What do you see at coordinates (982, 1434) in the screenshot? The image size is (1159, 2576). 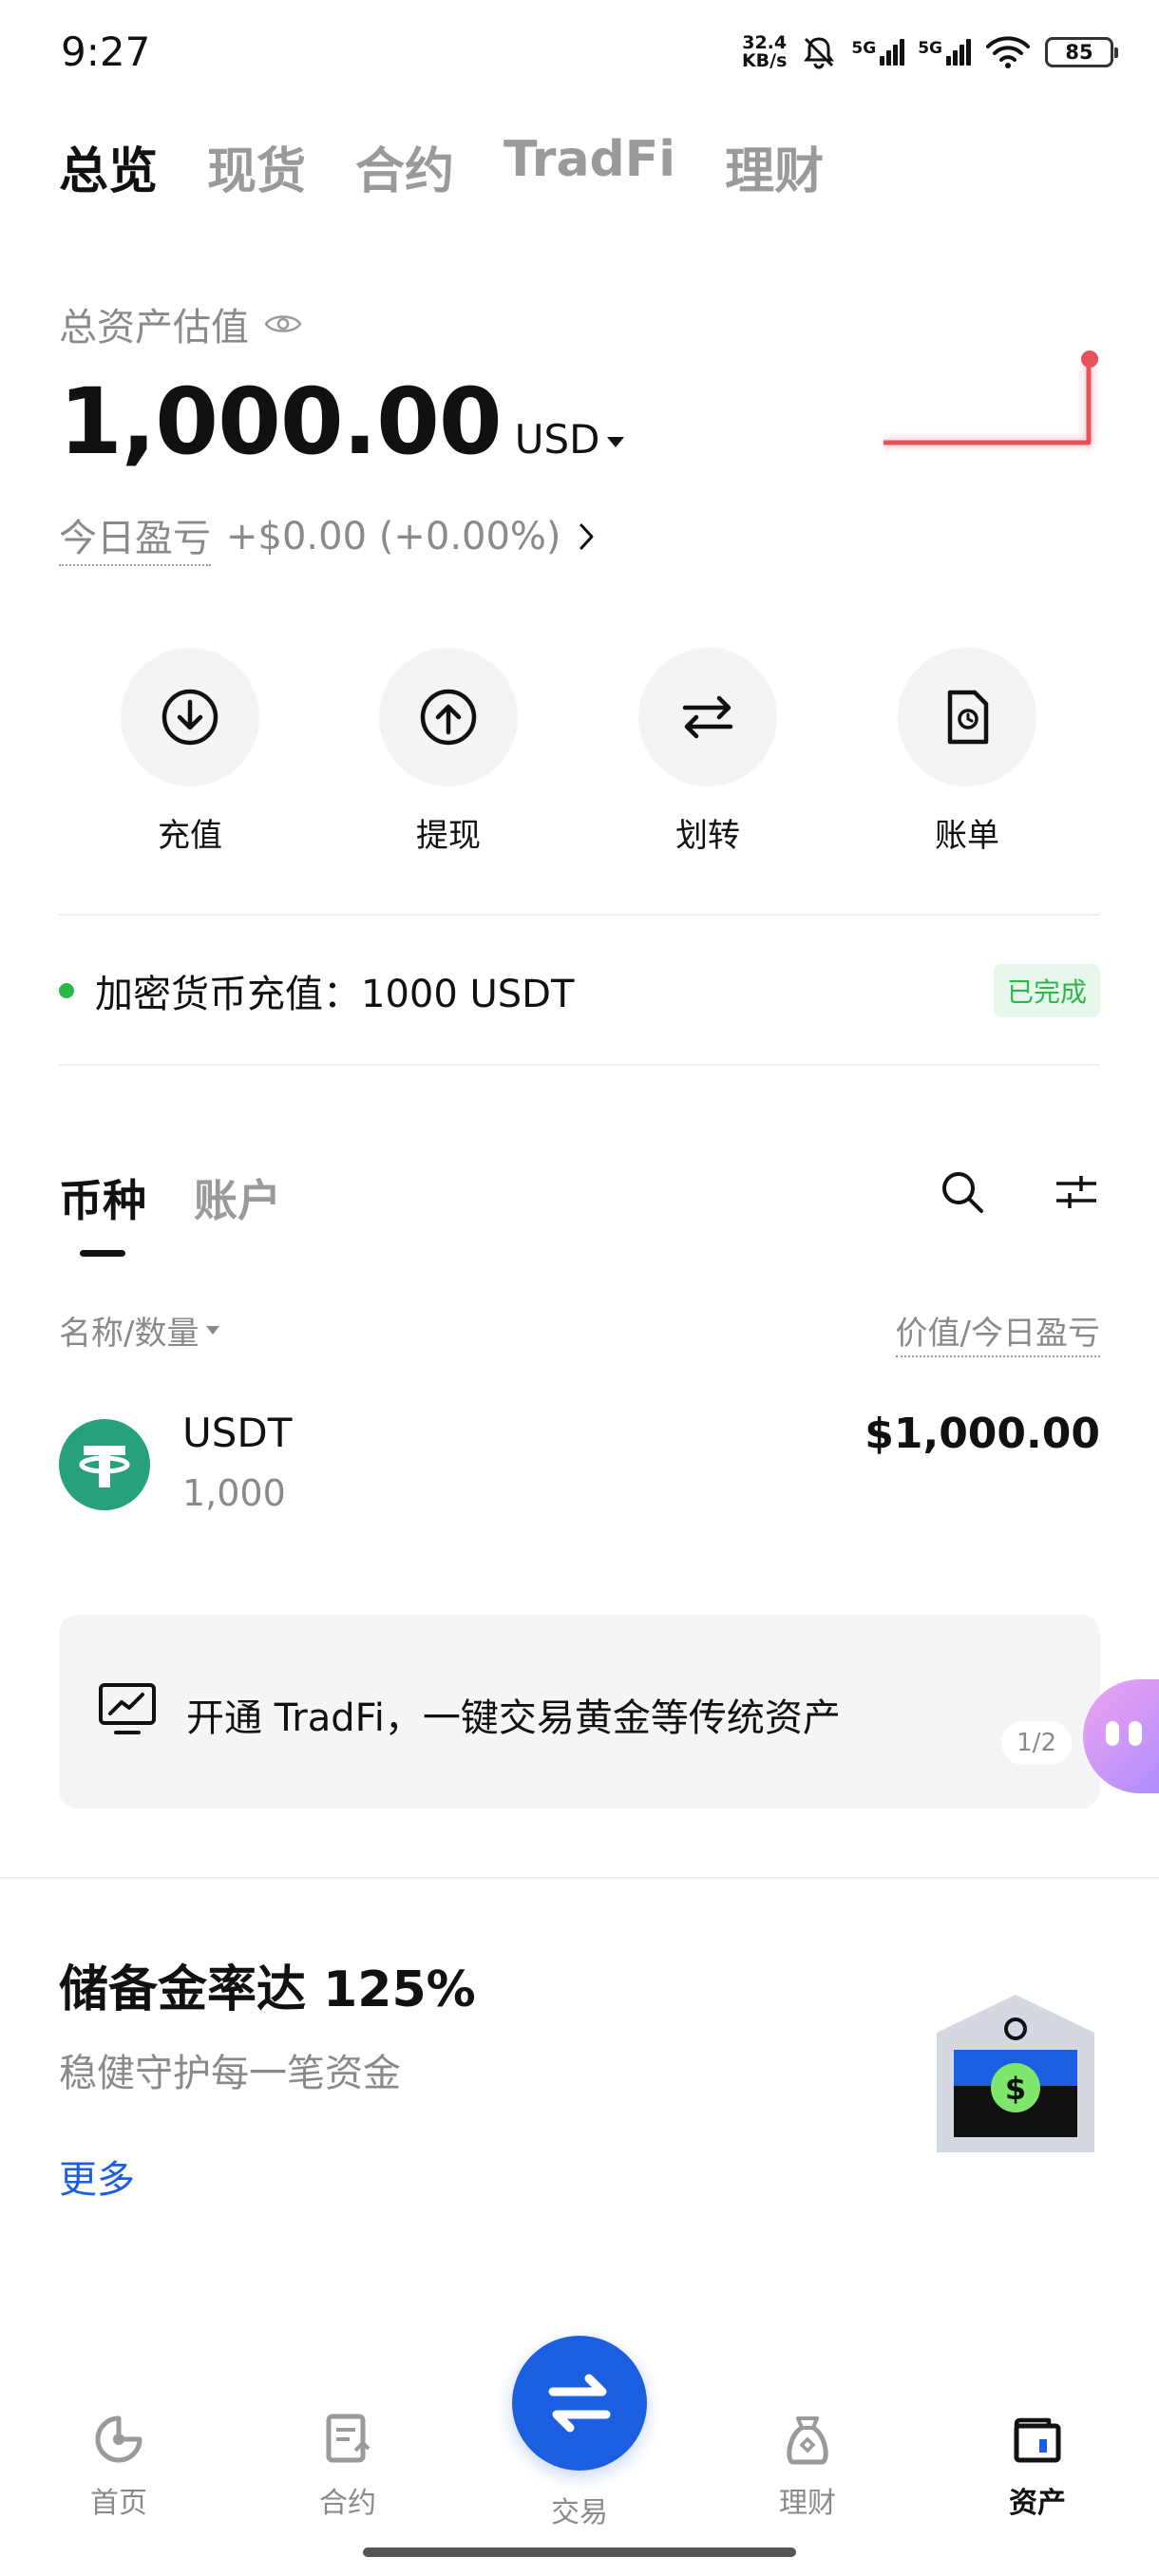 I see `coin-value: $1,000.00` at bounding box center [982, 1434].